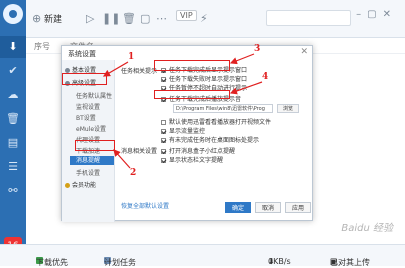  Describe the element at coordinates (133, 173) in the screenshot. I see `annotation-label-2: 2` at that location.